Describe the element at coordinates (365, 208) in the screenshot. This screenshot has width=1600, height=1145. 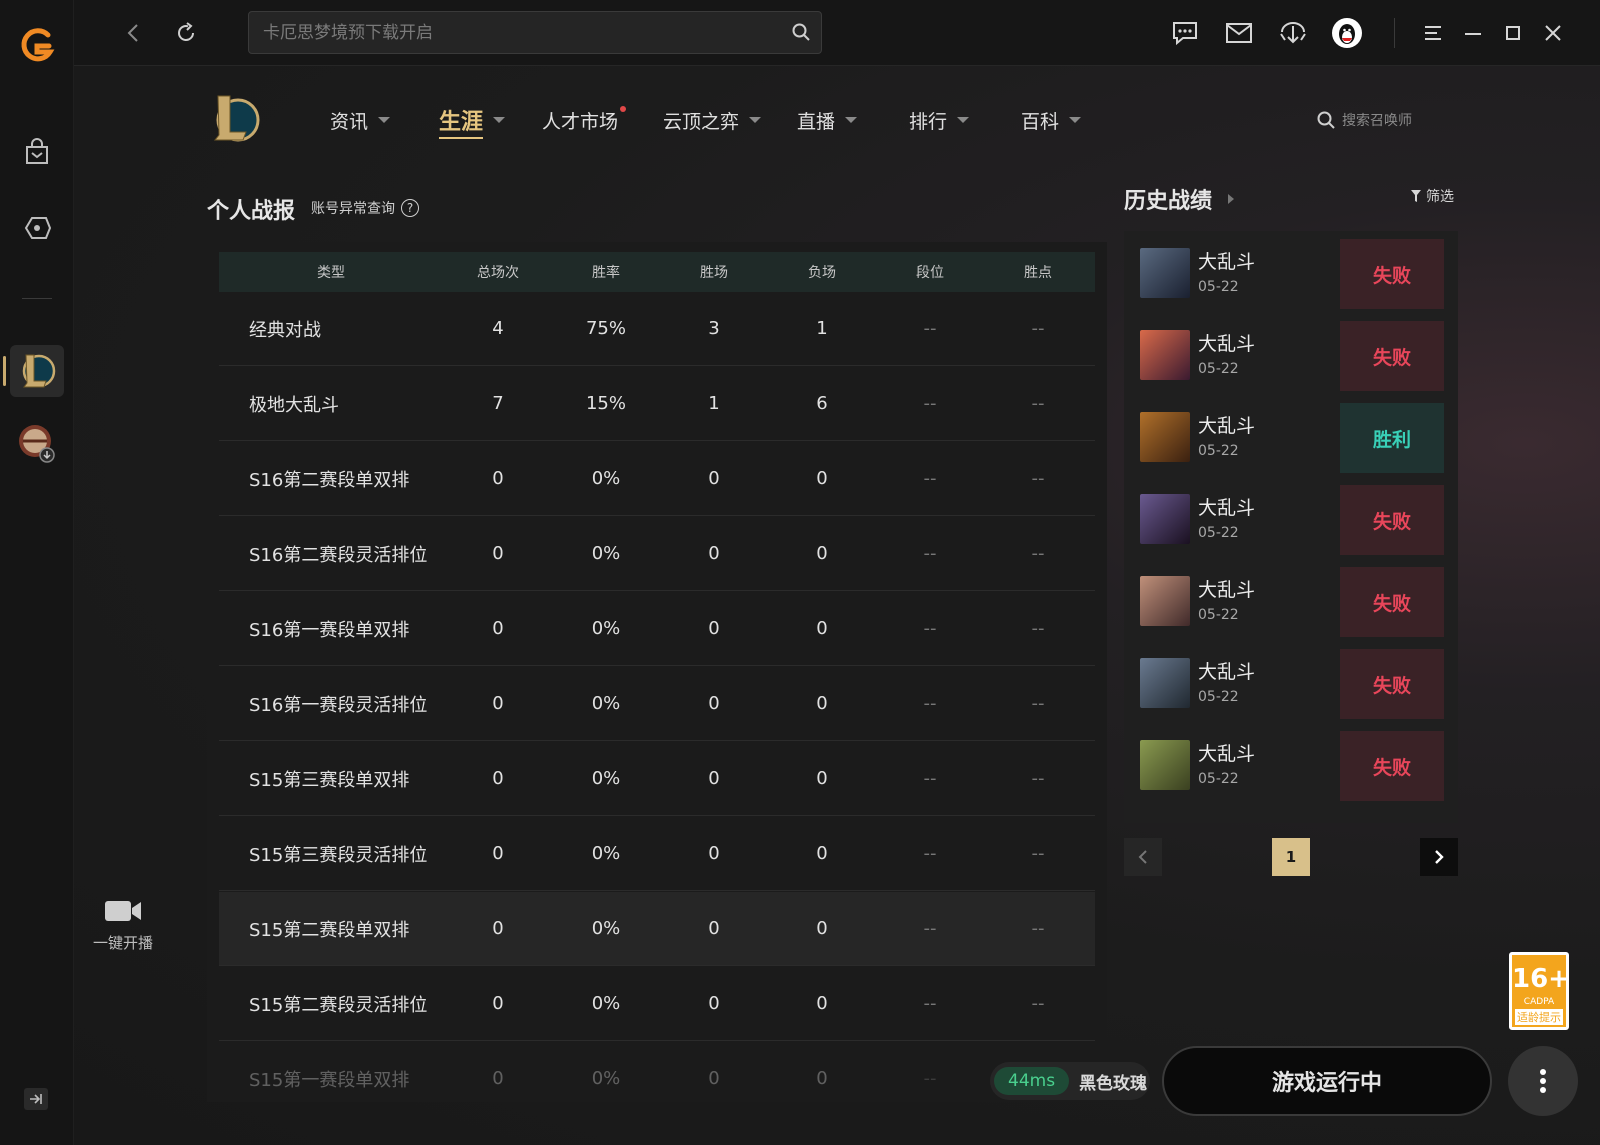
I see `account-abnormal-link: 账号异常查询 ?` at that location.